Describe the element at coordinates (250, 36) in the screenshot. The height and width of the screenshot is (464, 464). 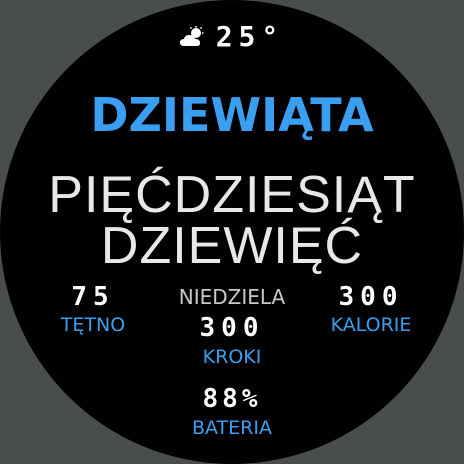
I see `temperature-value: 25°` at that location.